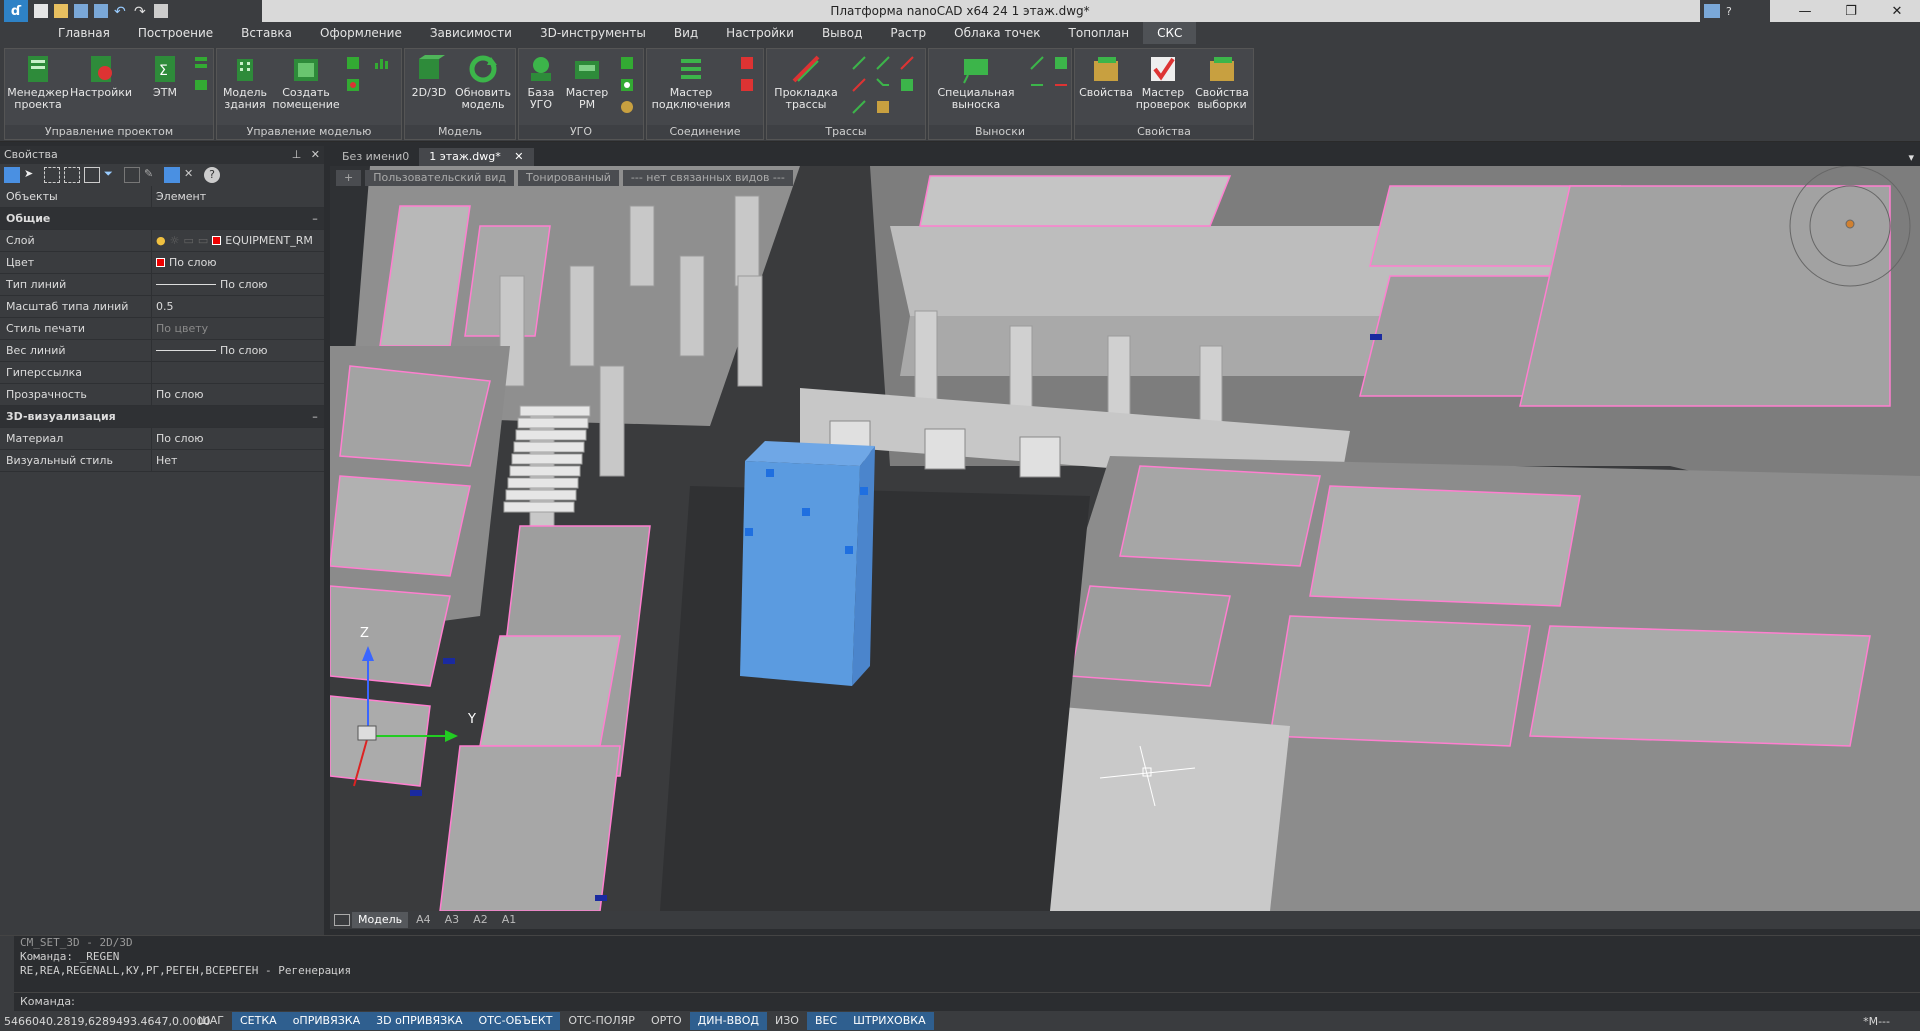  I want to click on socket-icon, so click(627, 85).